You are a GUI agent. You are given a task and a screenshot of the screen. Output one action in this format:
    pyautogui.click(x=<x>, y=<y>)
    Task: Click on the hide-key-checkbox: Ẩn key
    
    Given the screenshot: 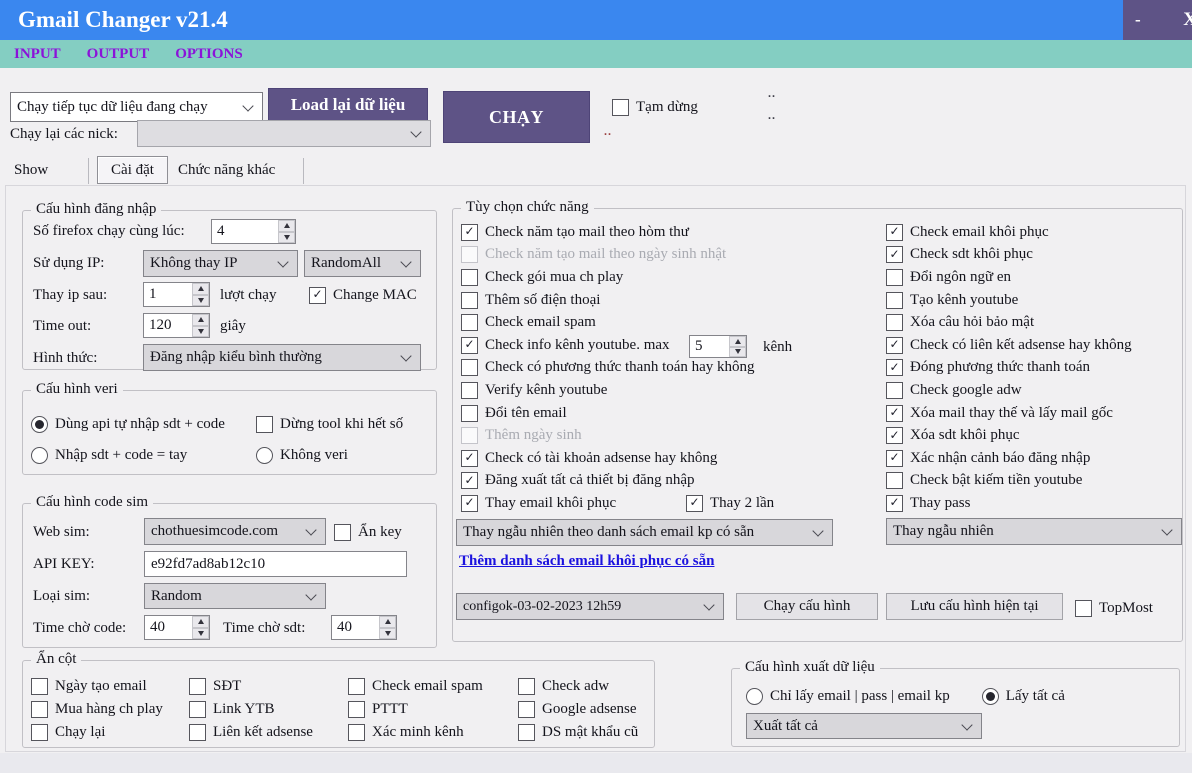 What is the action you would take?
    pyautogui.click(x=368, y=532)
    